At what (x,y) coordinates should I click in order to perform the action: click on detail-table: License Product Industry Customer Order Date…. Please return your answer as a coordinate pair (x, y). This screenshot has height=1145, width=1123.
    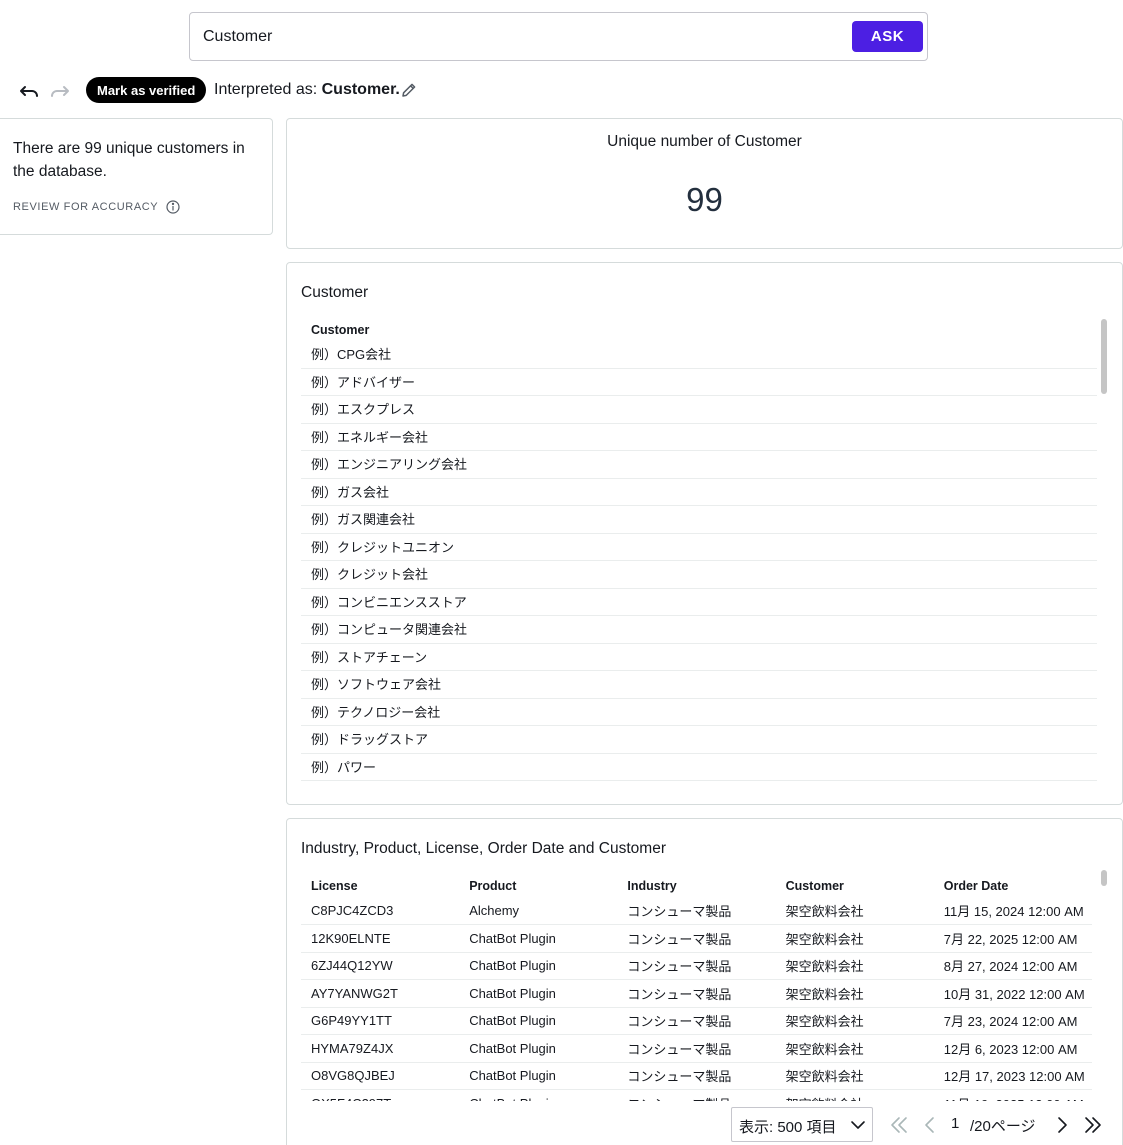
    Looking at the image, I should click on (696, 988).